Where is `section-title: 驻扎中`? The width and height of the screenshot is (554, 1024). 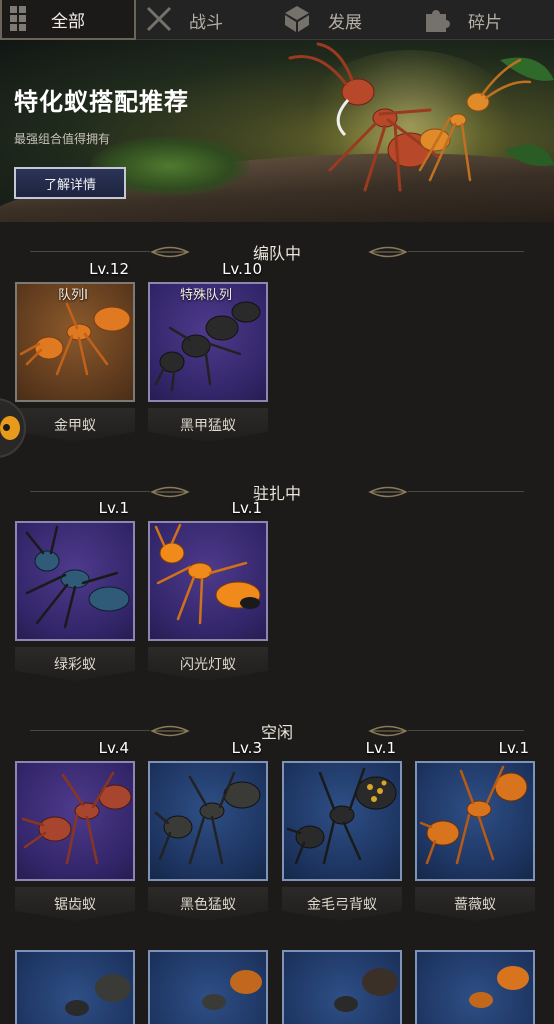
section-title: 驻扎中 is located at coordinates (276, 493).